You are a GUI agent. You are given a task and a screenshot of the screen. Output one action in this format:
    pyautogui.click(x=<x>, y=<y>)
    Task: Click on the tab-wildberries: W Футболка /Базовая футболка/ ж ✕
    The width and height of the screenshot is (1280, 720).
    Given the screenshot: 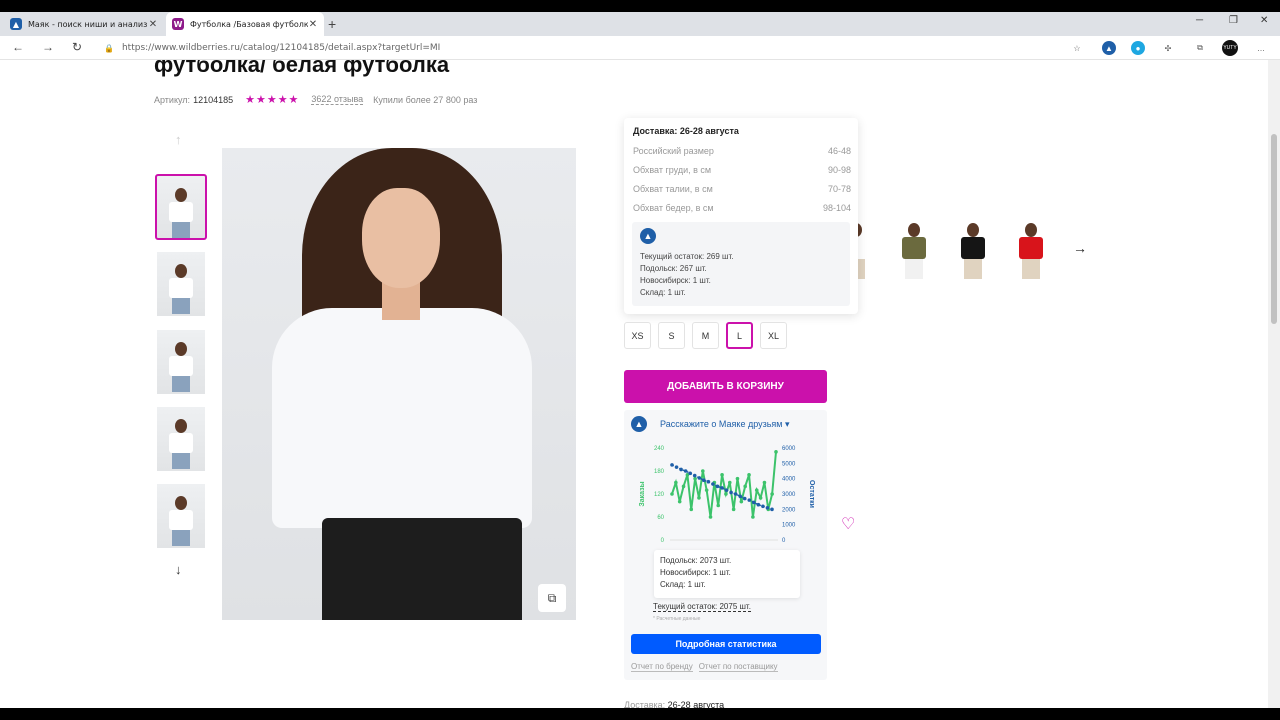 What is the action you would take?
    pyautogui.click(x=245, y=24)
    